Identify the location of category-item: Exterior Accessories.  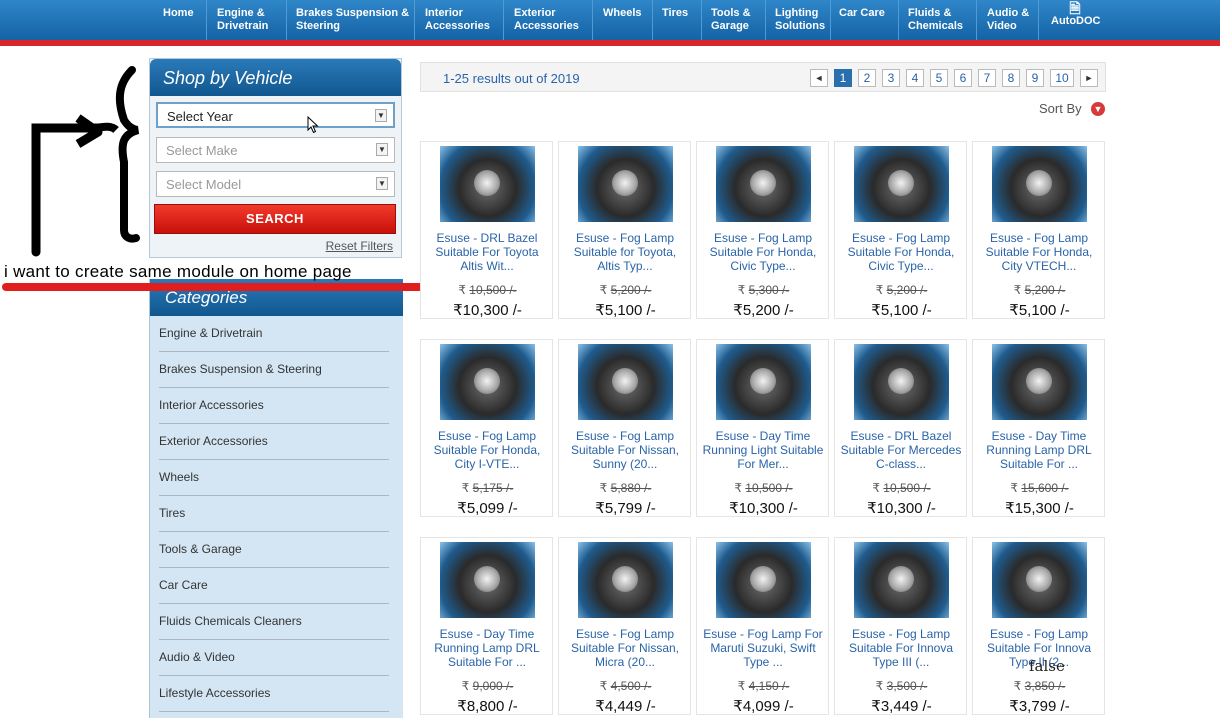
(274, 442).